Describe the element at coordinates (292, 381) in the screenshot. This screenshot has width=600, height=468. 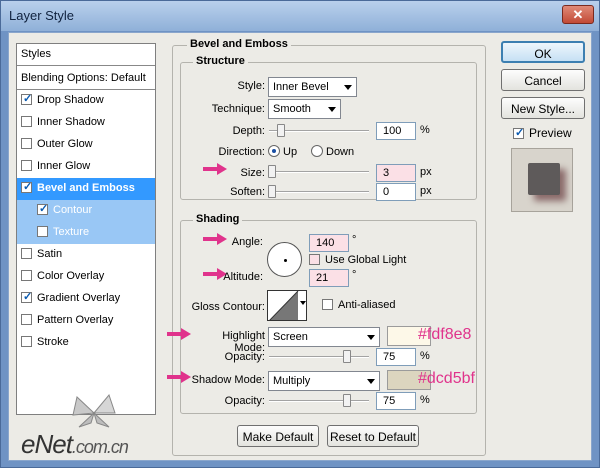
I see `shadow-mode-value: Multiply` at that location.